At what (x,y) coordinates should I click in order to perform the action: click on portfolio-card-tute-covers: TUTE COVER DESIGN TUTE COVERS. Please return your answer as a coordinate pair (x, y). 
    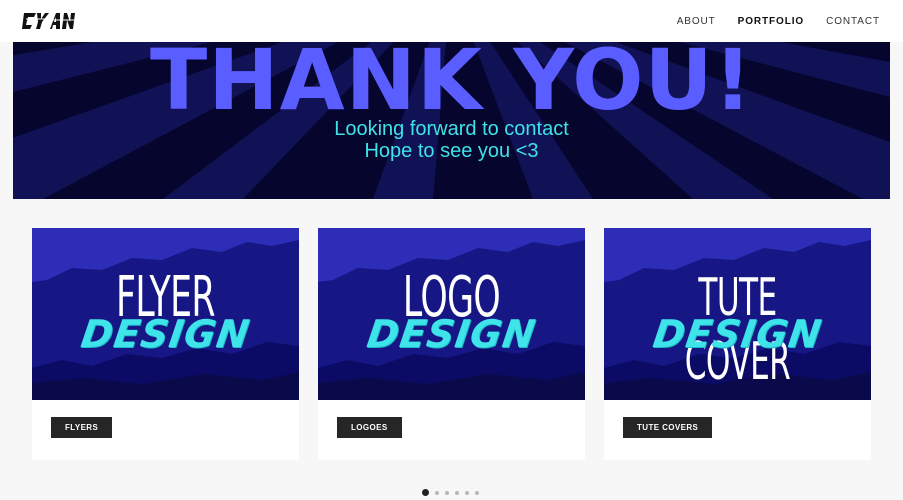
    Looking at the image, I should click on (737, 344).